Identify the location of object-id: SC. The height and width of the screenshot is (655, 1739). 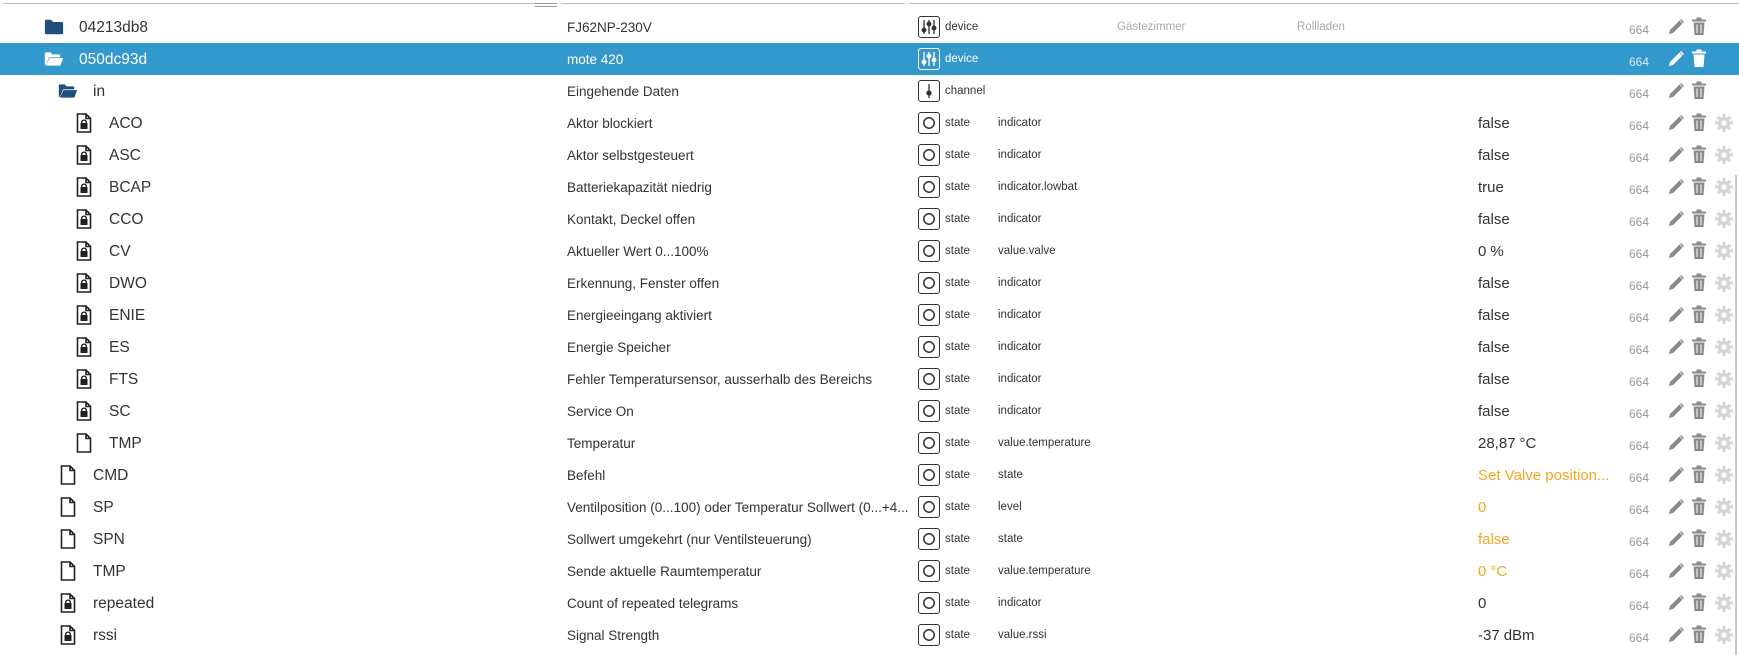
(120, 412).